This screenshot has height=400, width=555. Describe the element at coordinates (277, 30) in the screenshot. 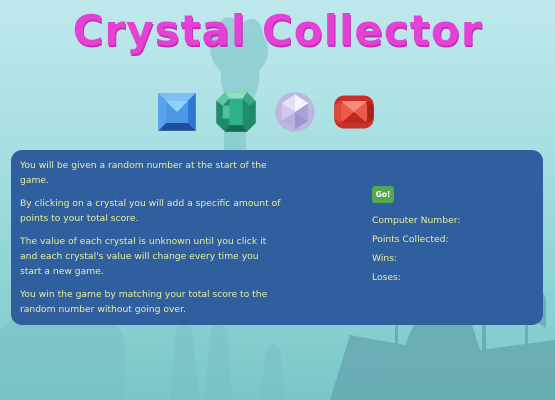

I see `game-title: Crystal Collector` at that location.